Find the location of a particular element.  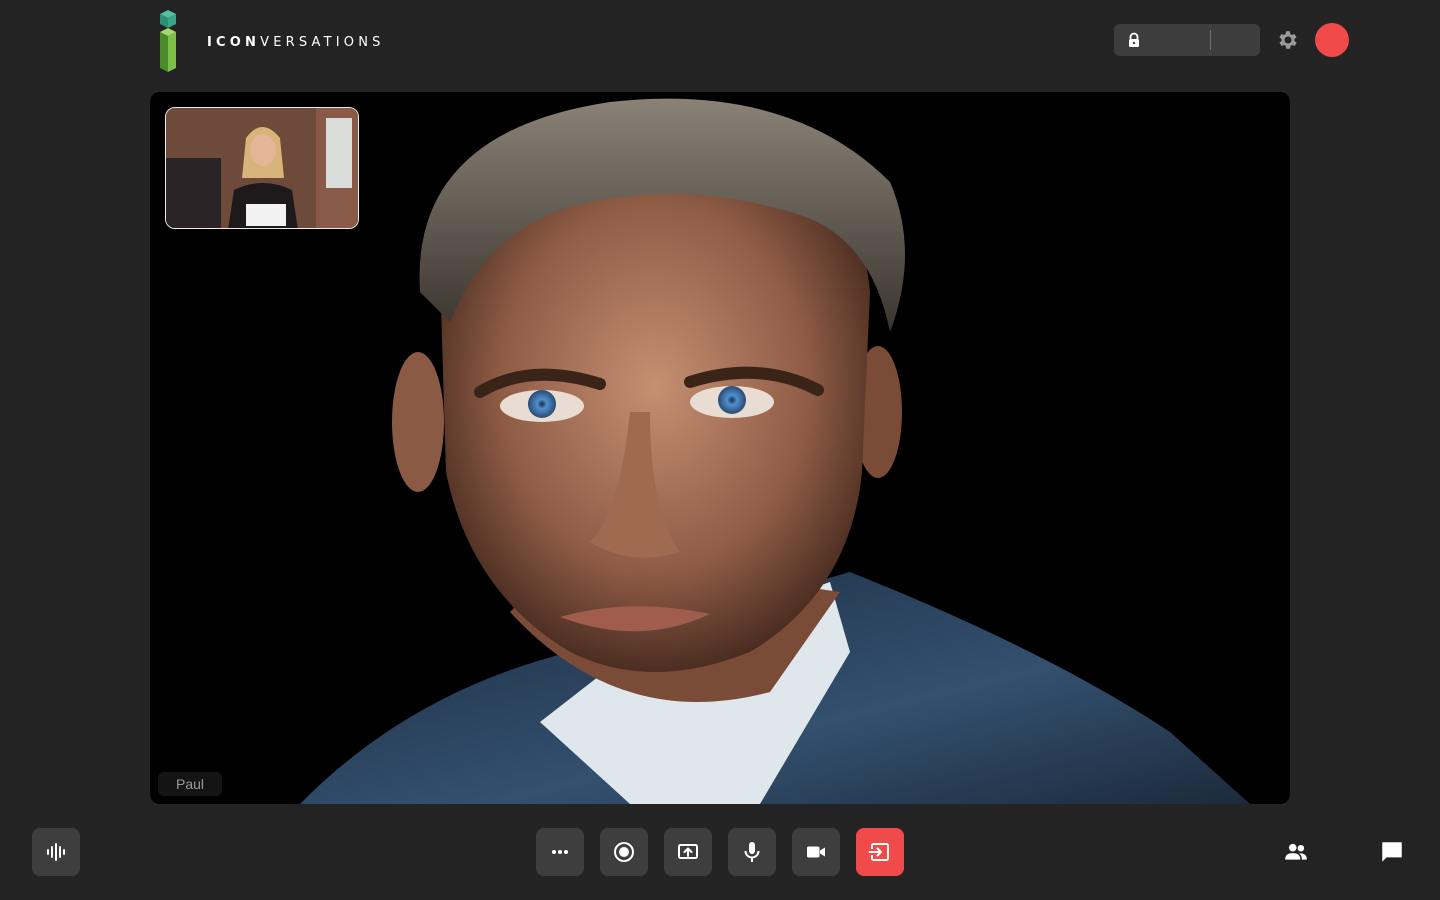

record-icon is located at coordinates (624, 852).